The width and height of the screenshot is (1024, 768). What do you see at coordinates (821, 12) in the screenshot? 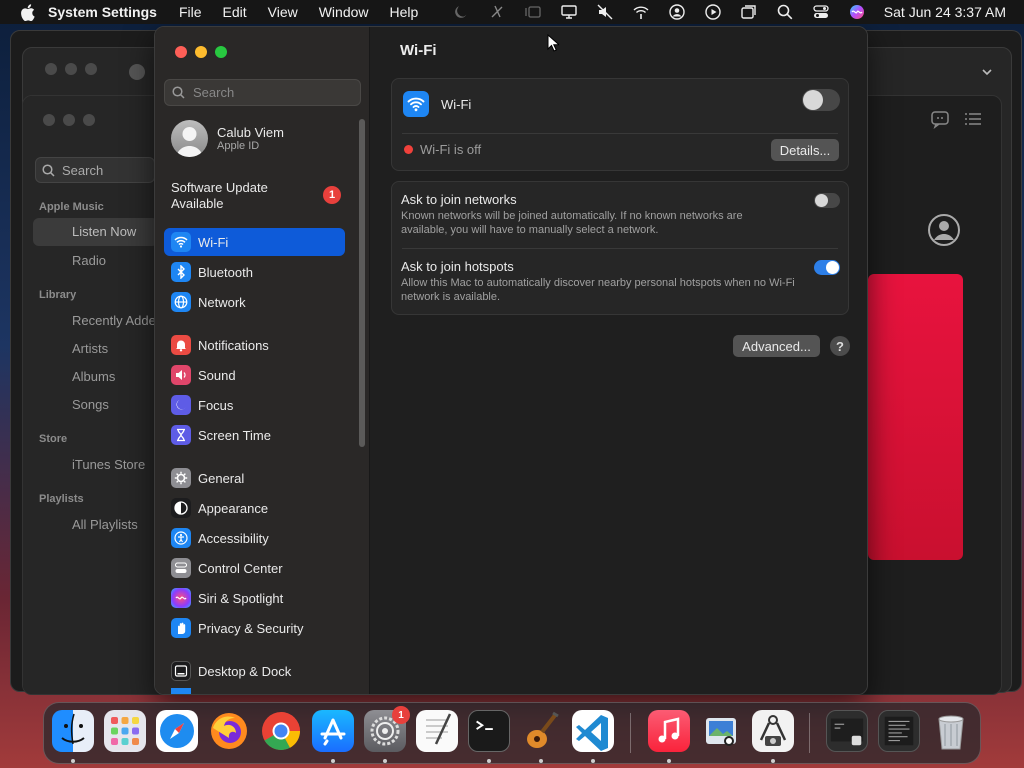
I see `control-center-icon` at bounding box center [821, 12].